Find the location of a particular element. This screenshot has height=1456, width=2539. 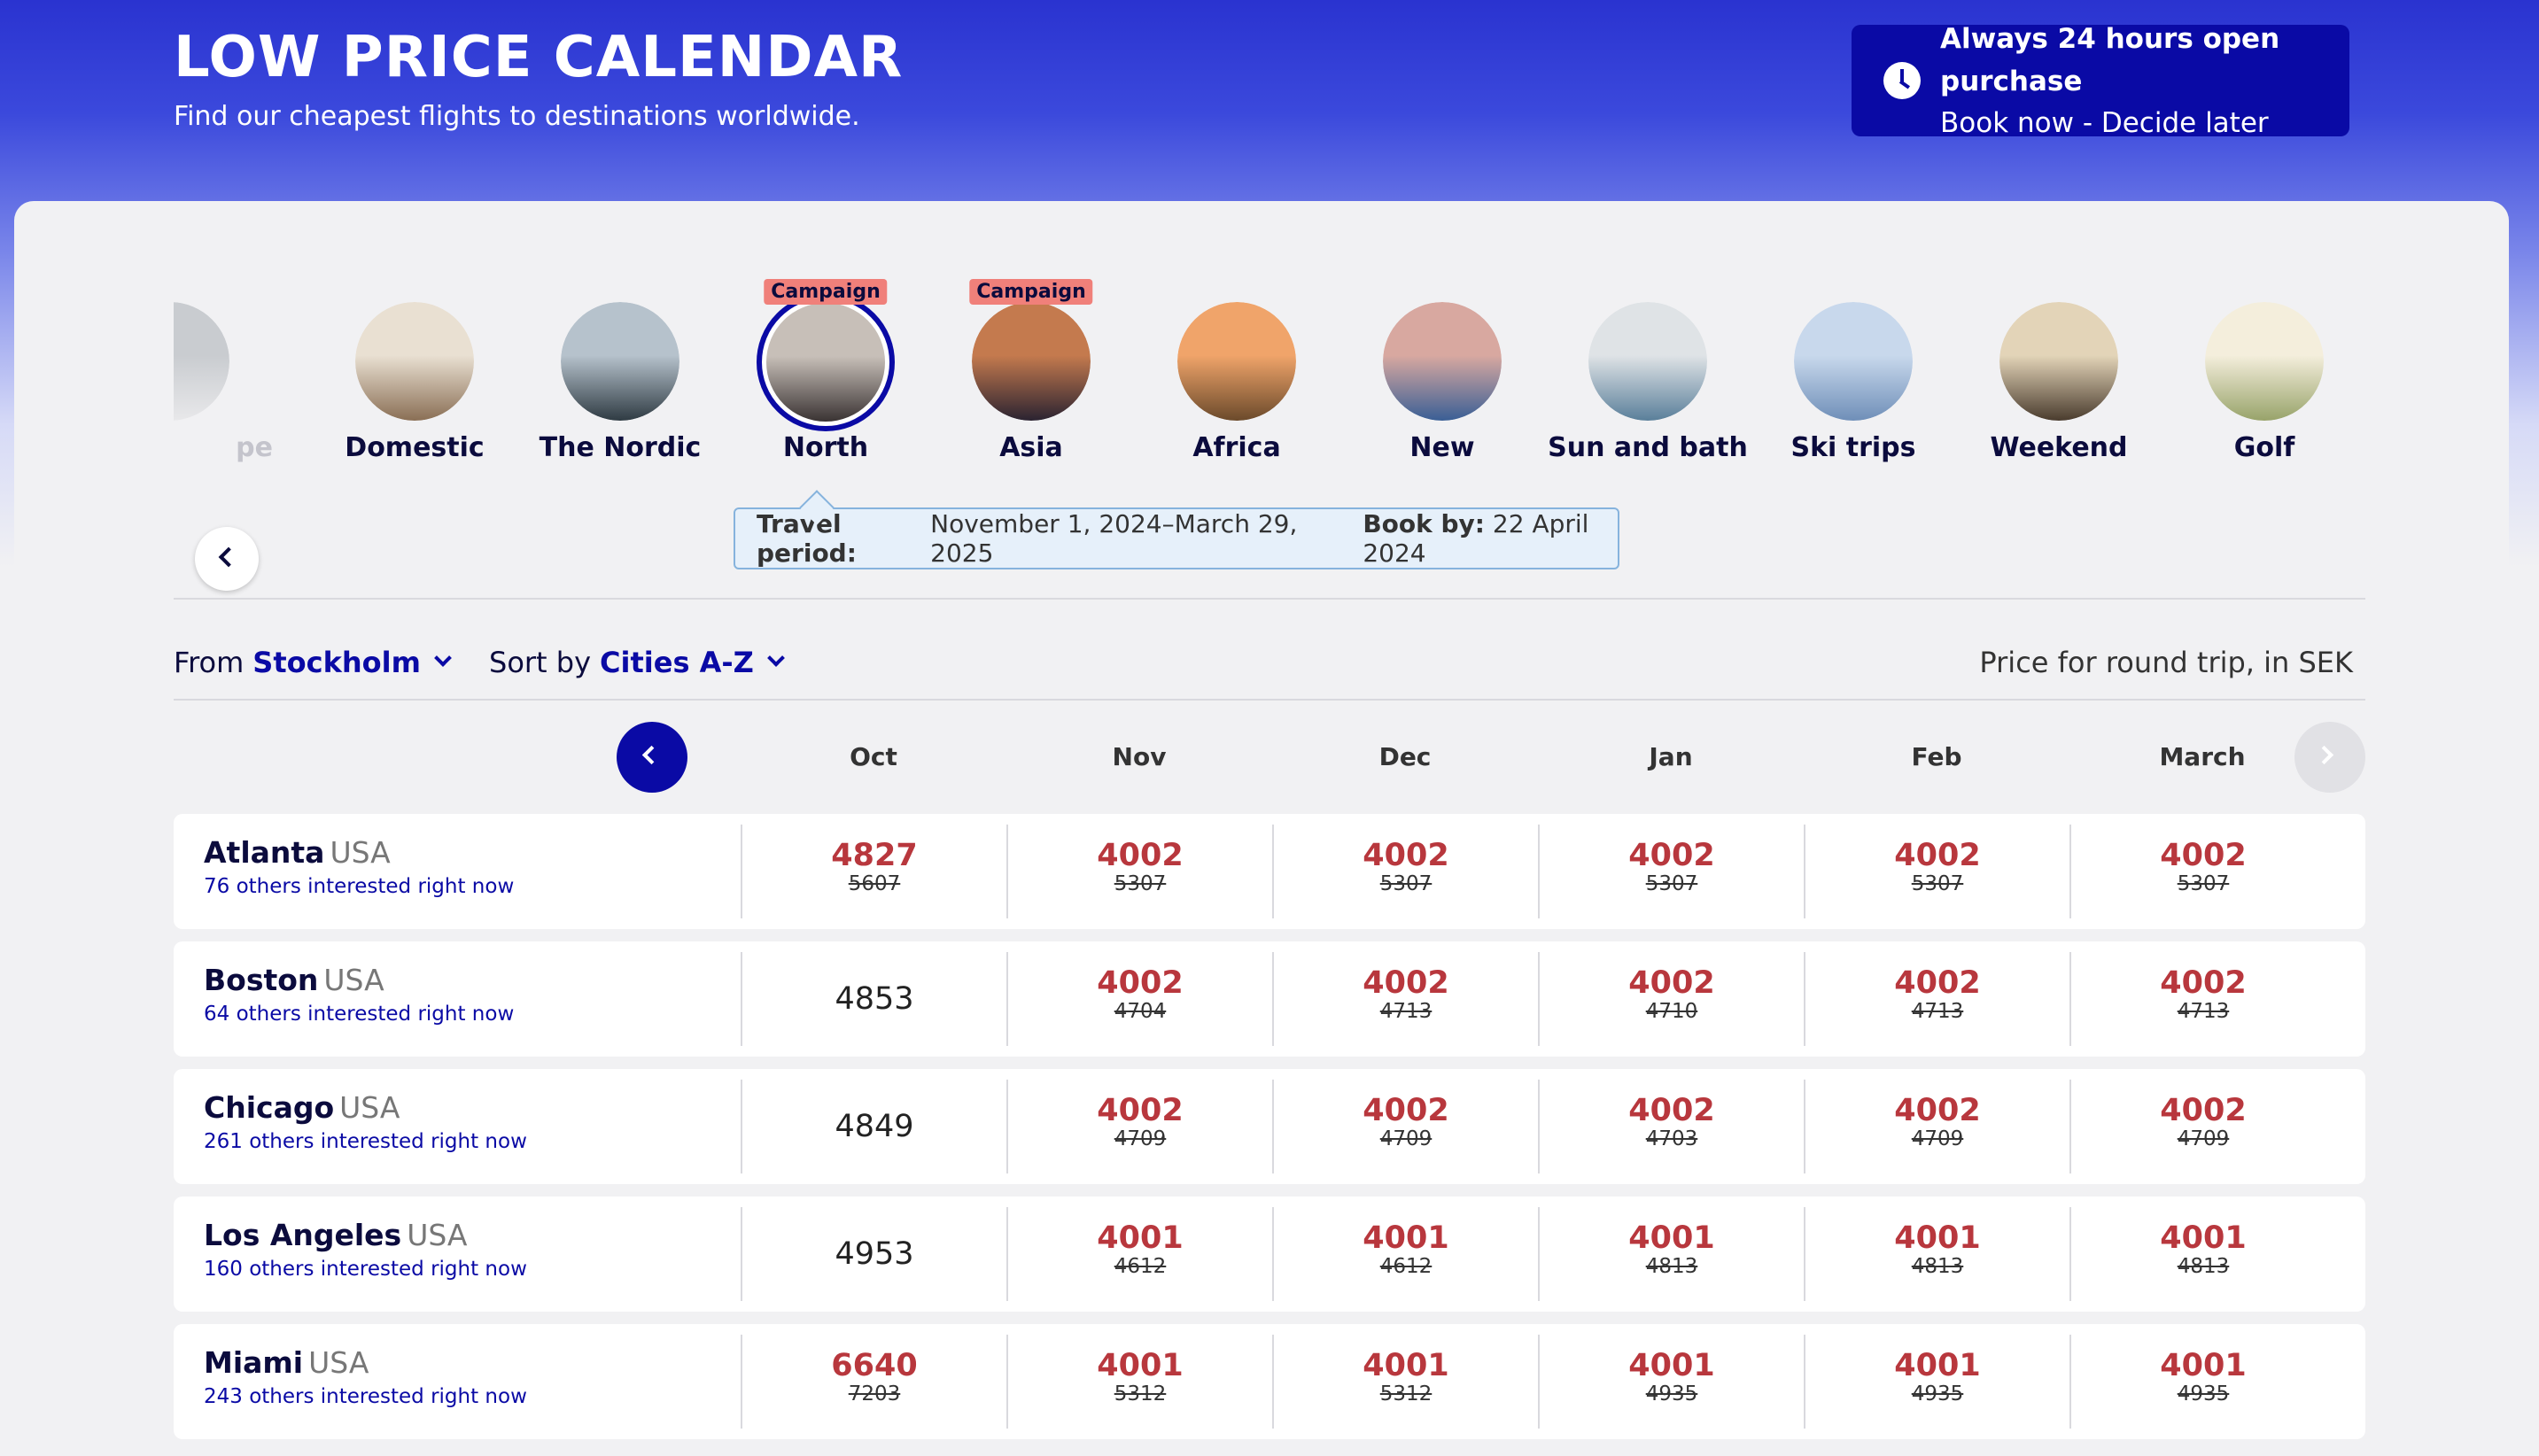

divider is located at coordinates (1269, 700).